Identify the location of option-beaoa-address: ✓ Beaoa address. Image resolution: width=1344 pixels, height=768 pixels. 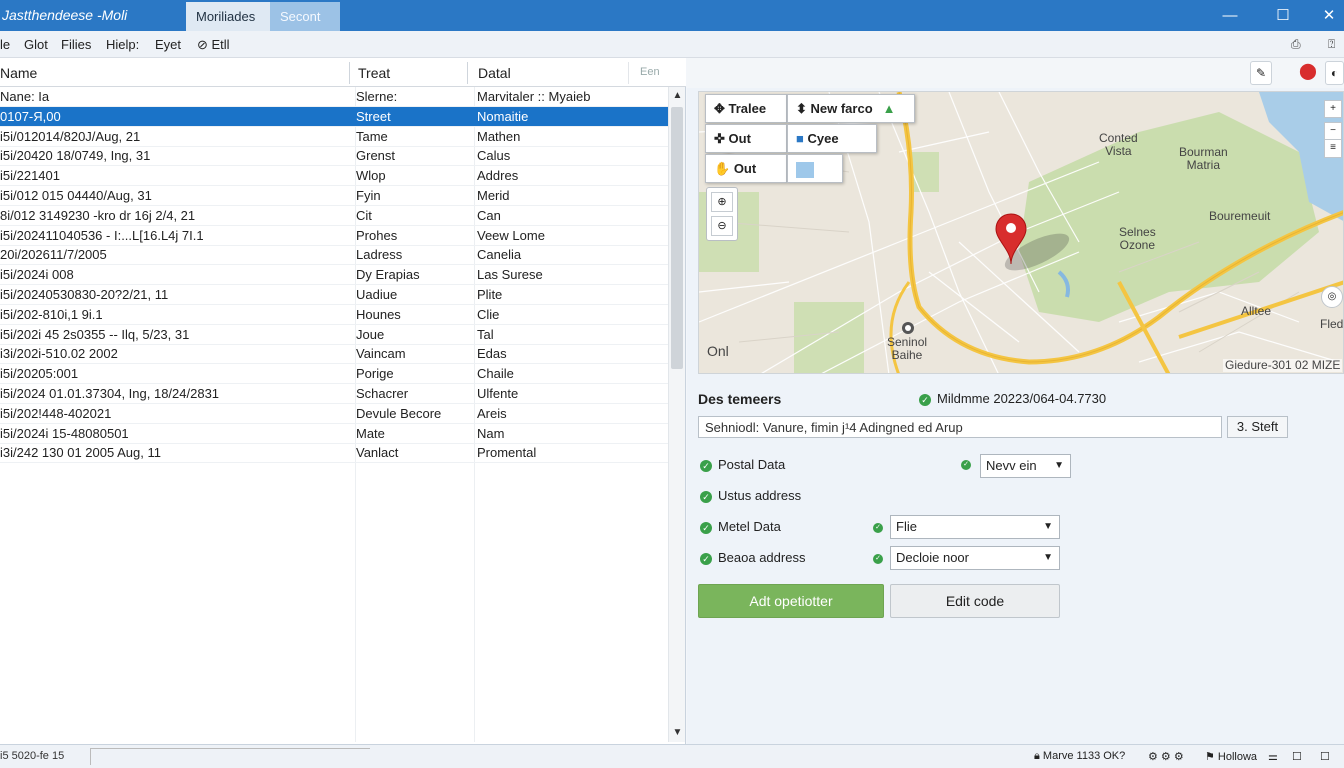
(752, 557).